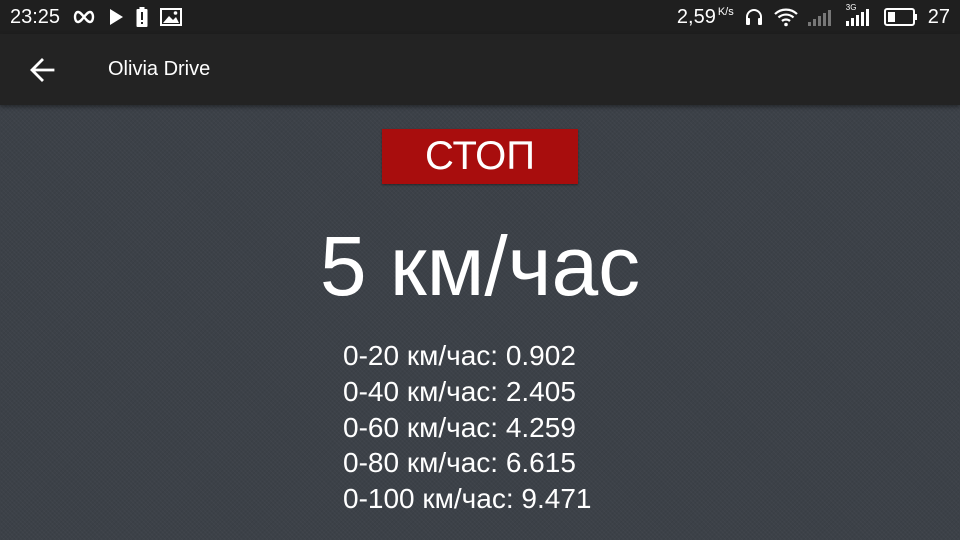  What do you see at coordinates (171, 17) in the screenshot?
I see `image-icon` at bounding box center [171, 17].